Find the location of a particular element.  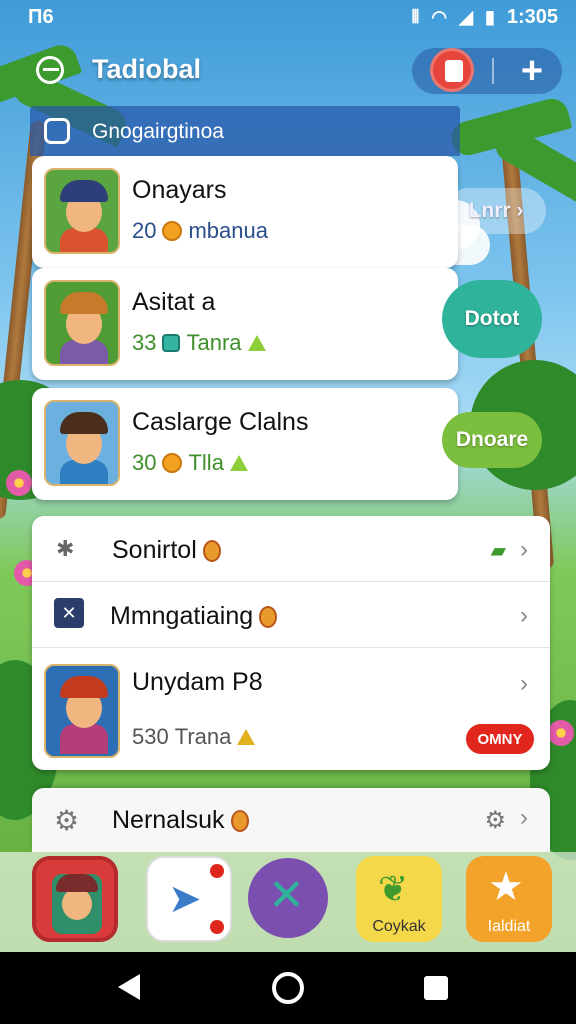

dnoare-button: Dnoare is located at coordinates (492, 440).